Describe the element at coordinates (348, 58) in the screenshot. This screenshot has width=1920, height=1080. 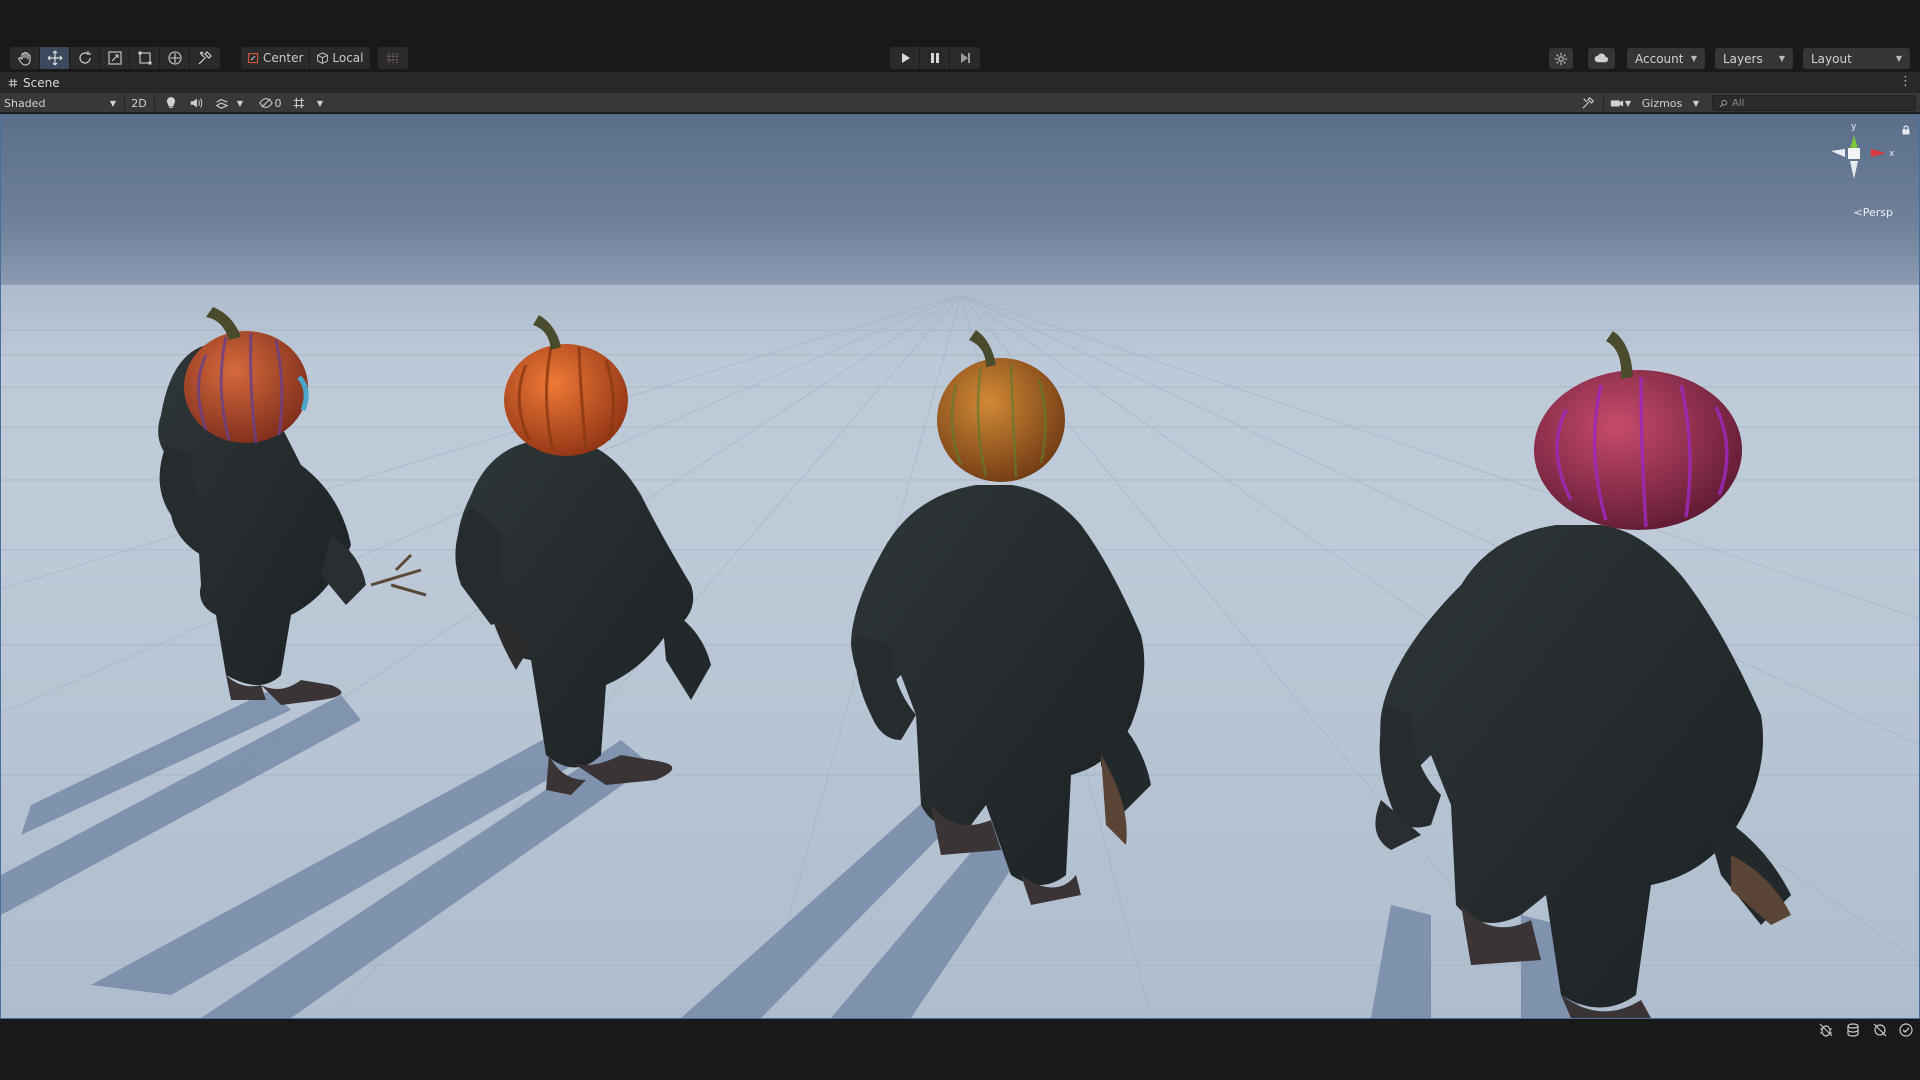
I see `pivot-local-label: Local` at that location.